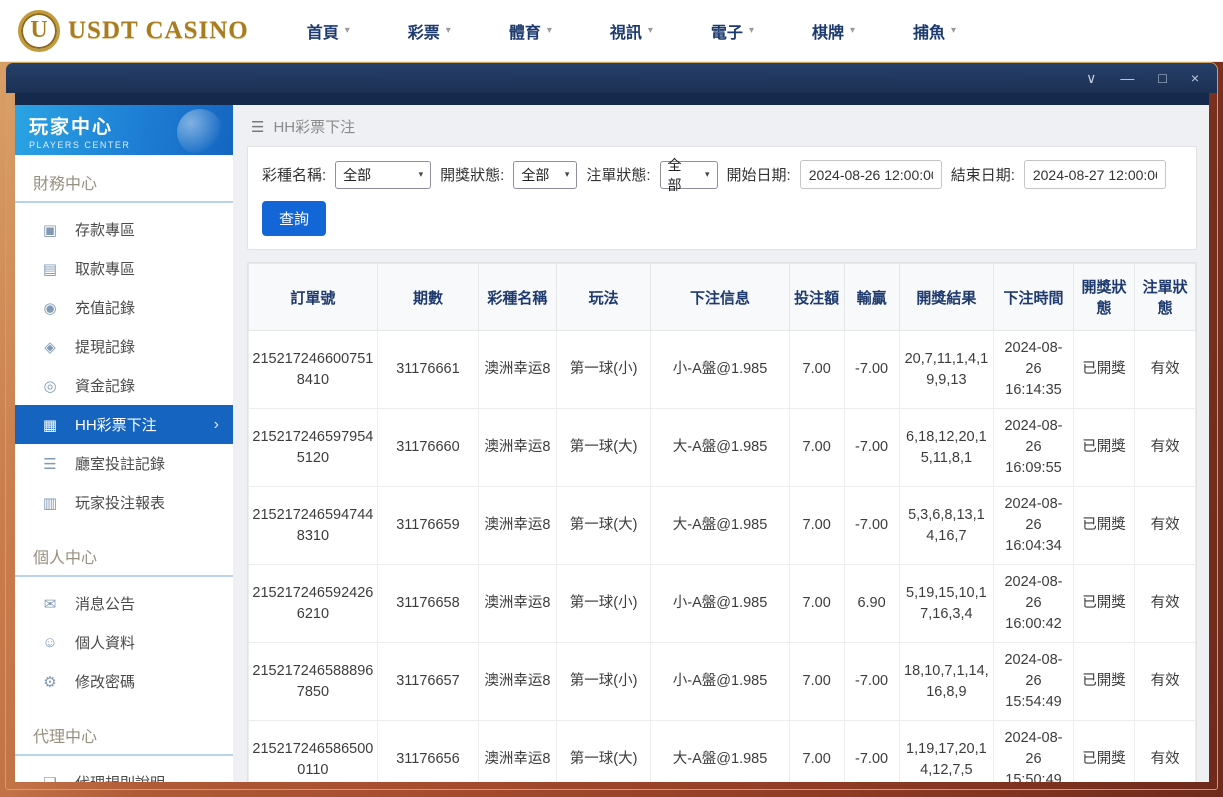 This screenshot has height=797, width=1223. What do you see at coordinates (50, 269) in the screenshot?
I see `withdraw-icon: ▤` at bounding box center [50, 269].